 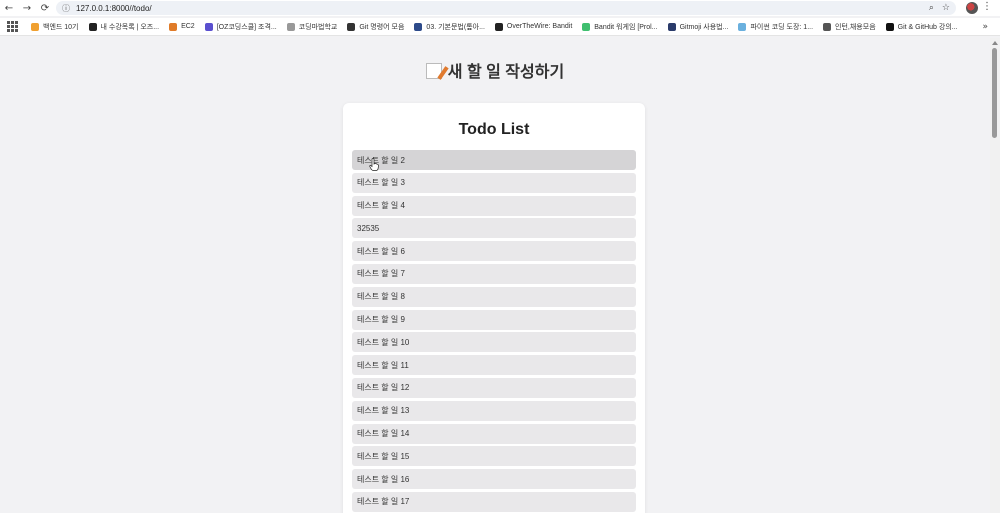 I want to click on todo-item: 테스트 할 일 6, so click(x=494, y=251).